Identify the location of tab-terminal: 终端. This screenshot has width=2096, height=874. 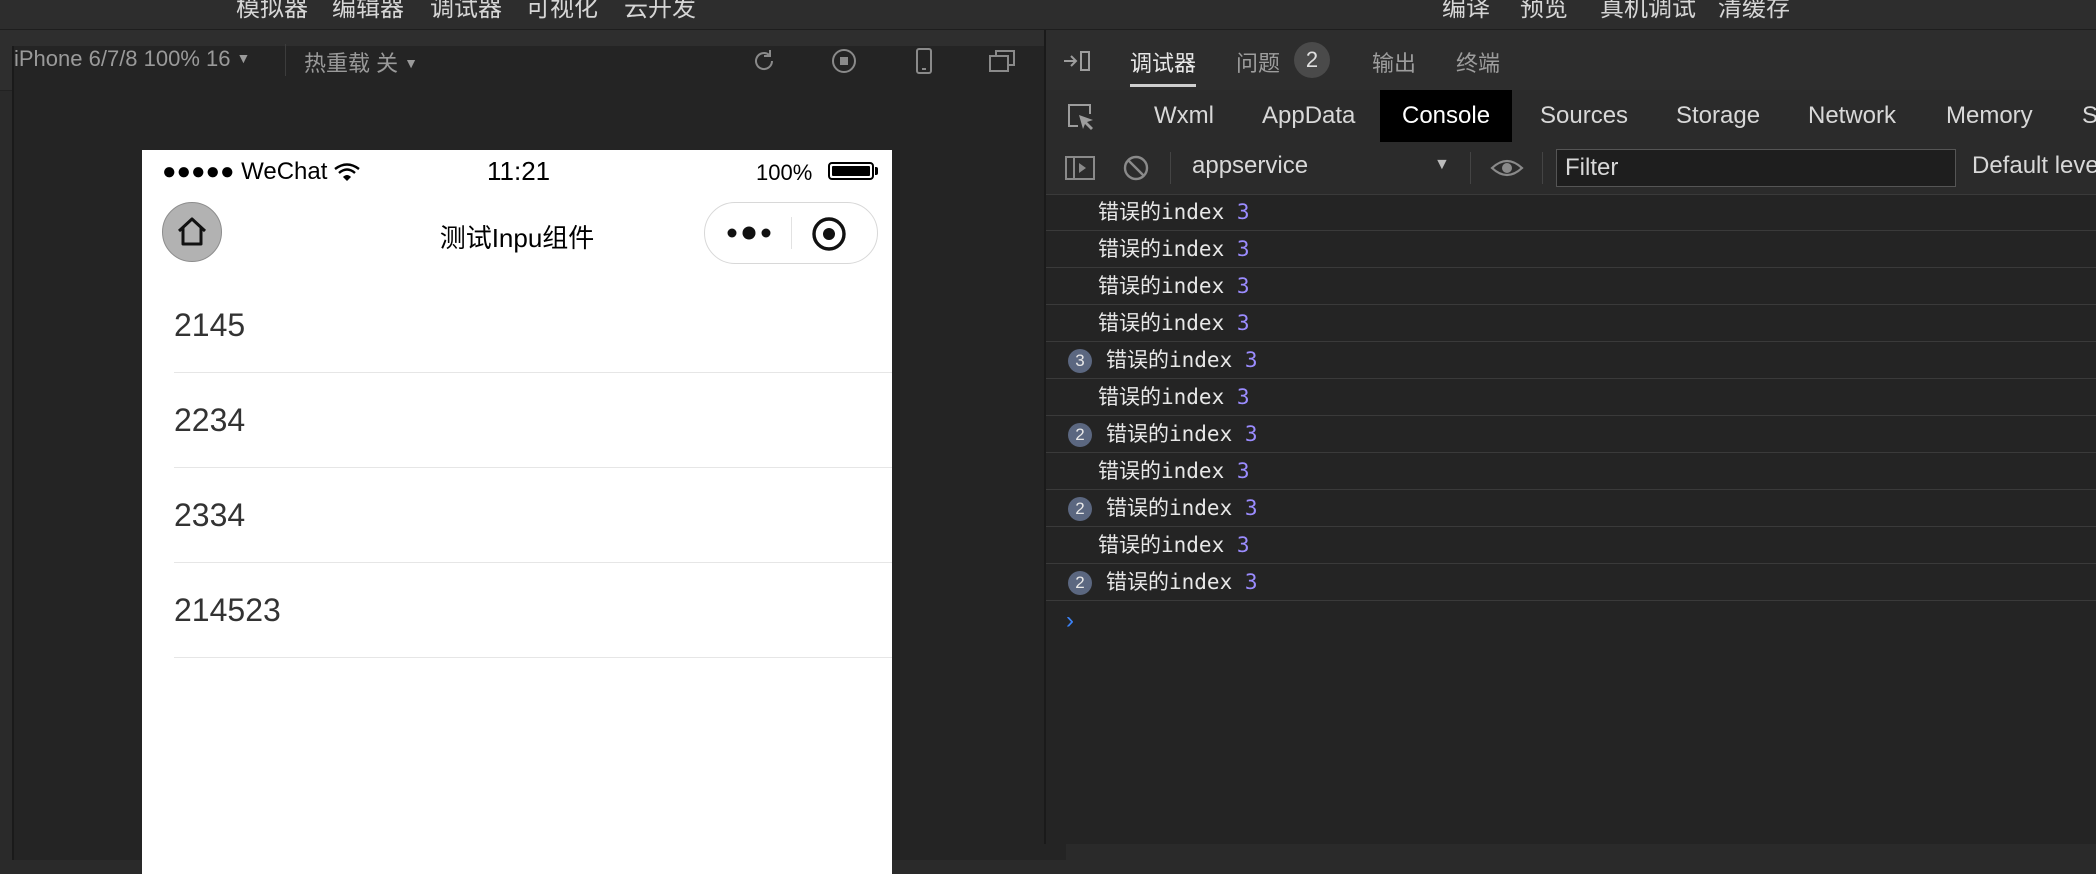
(1478, 62).